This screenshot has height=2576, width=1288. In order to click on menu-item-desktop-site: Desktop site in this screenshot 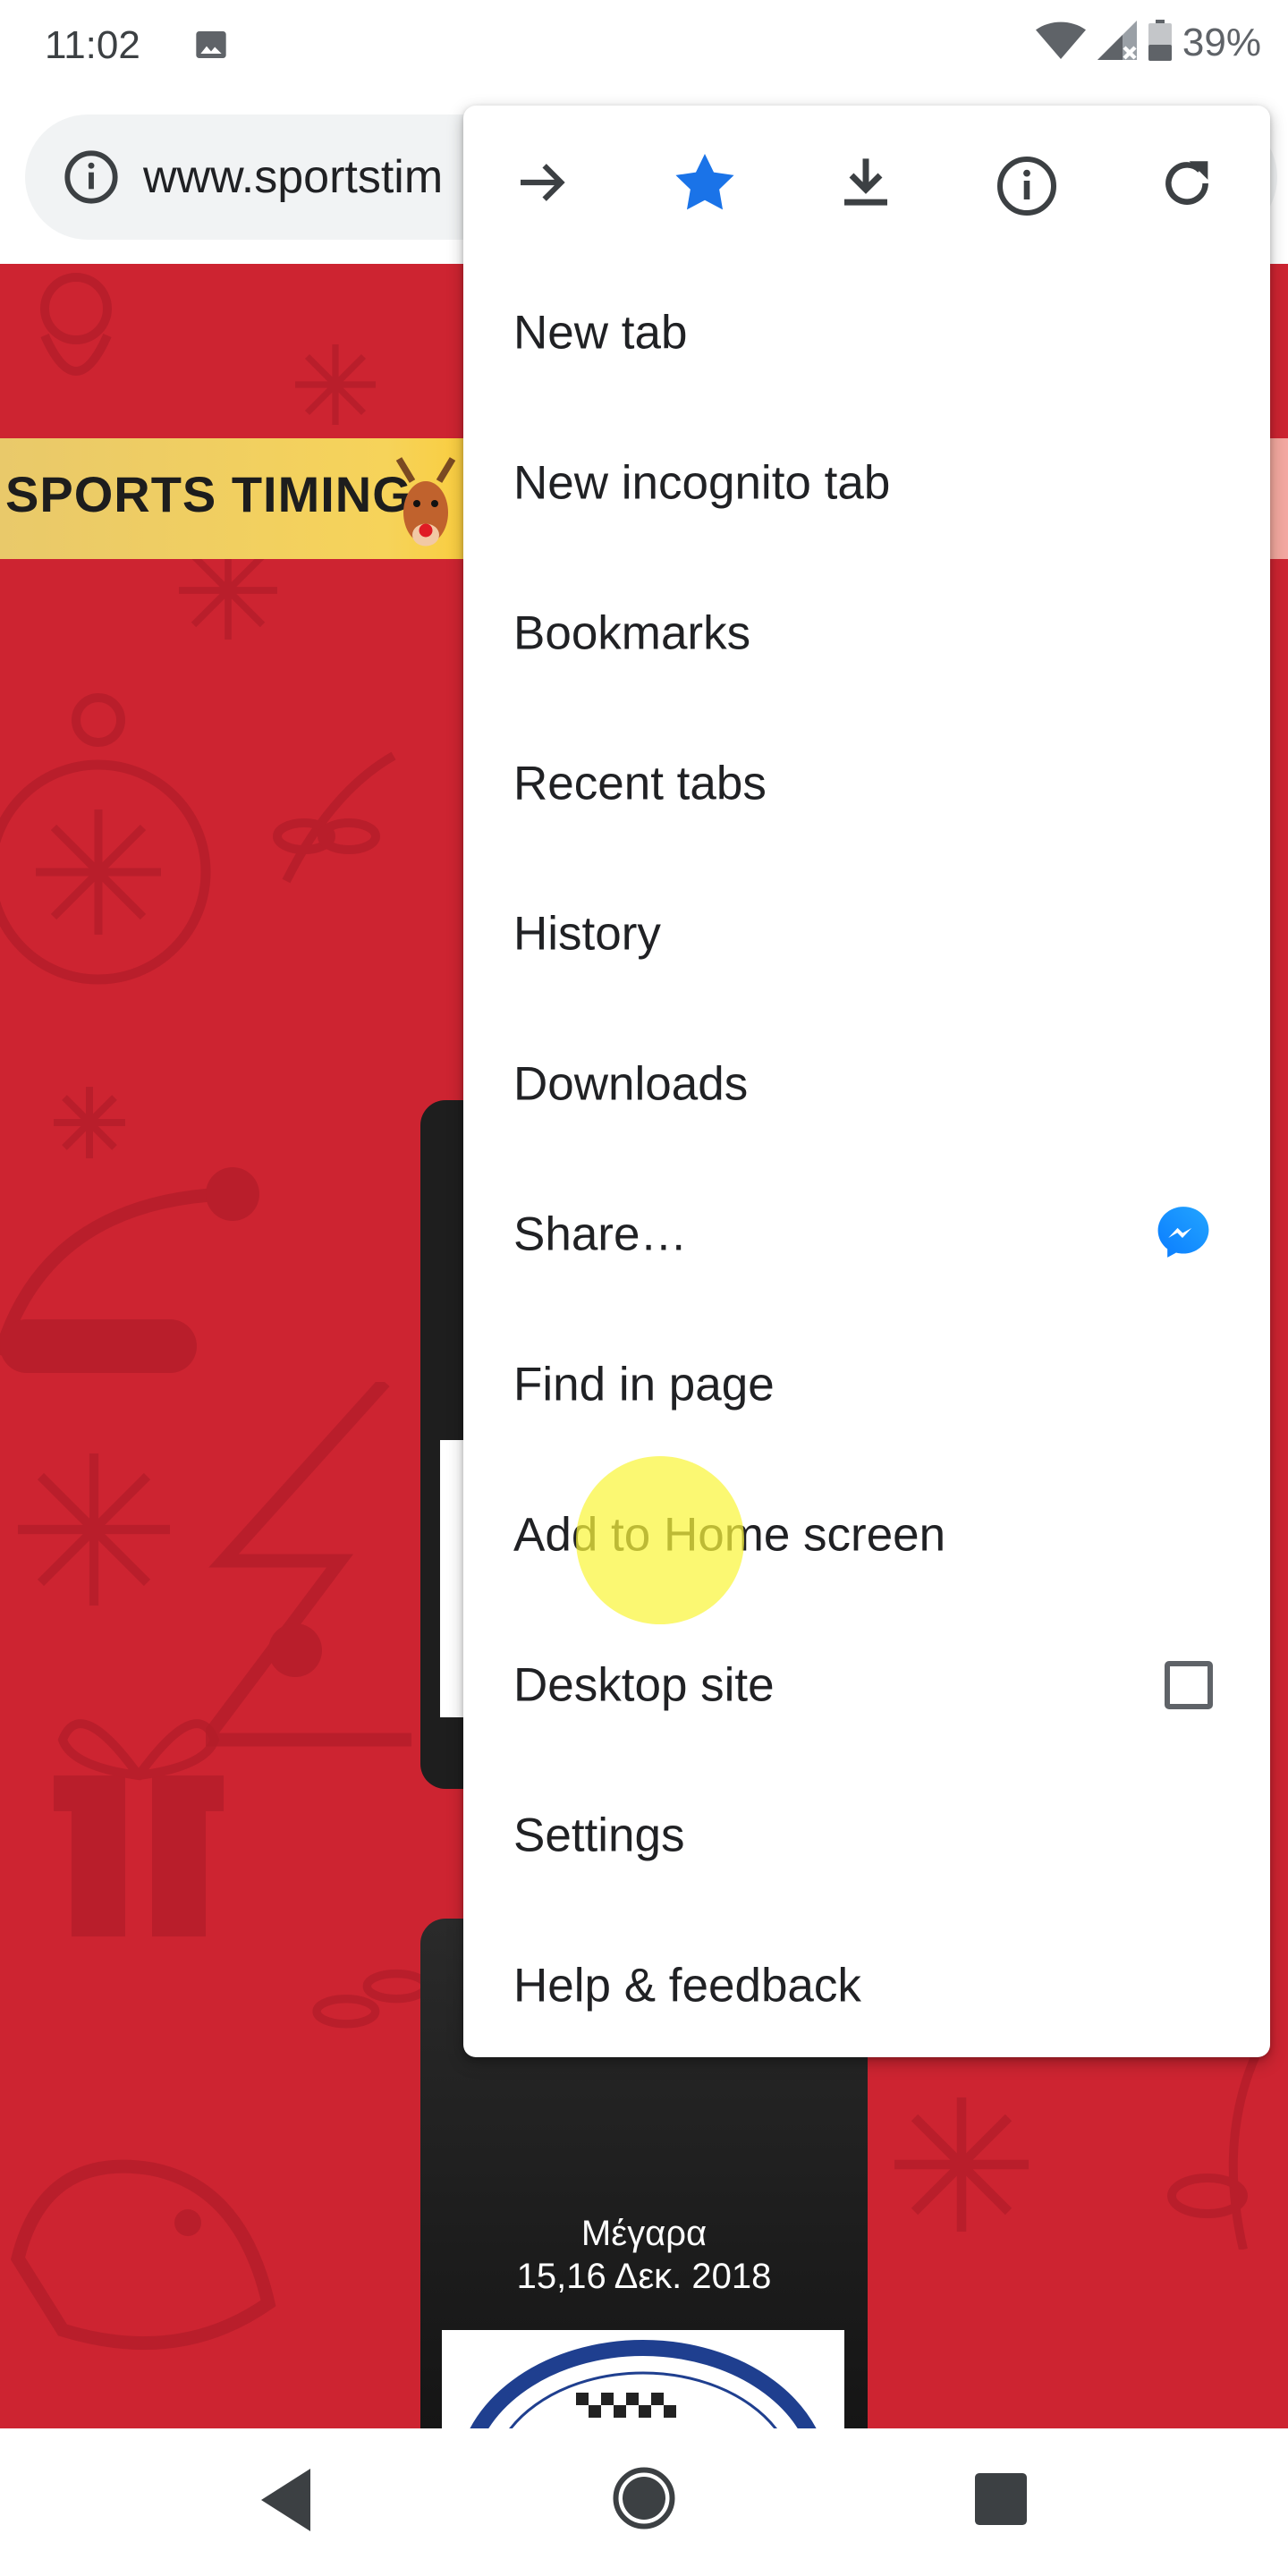, I will do `click(866, 1685)`.